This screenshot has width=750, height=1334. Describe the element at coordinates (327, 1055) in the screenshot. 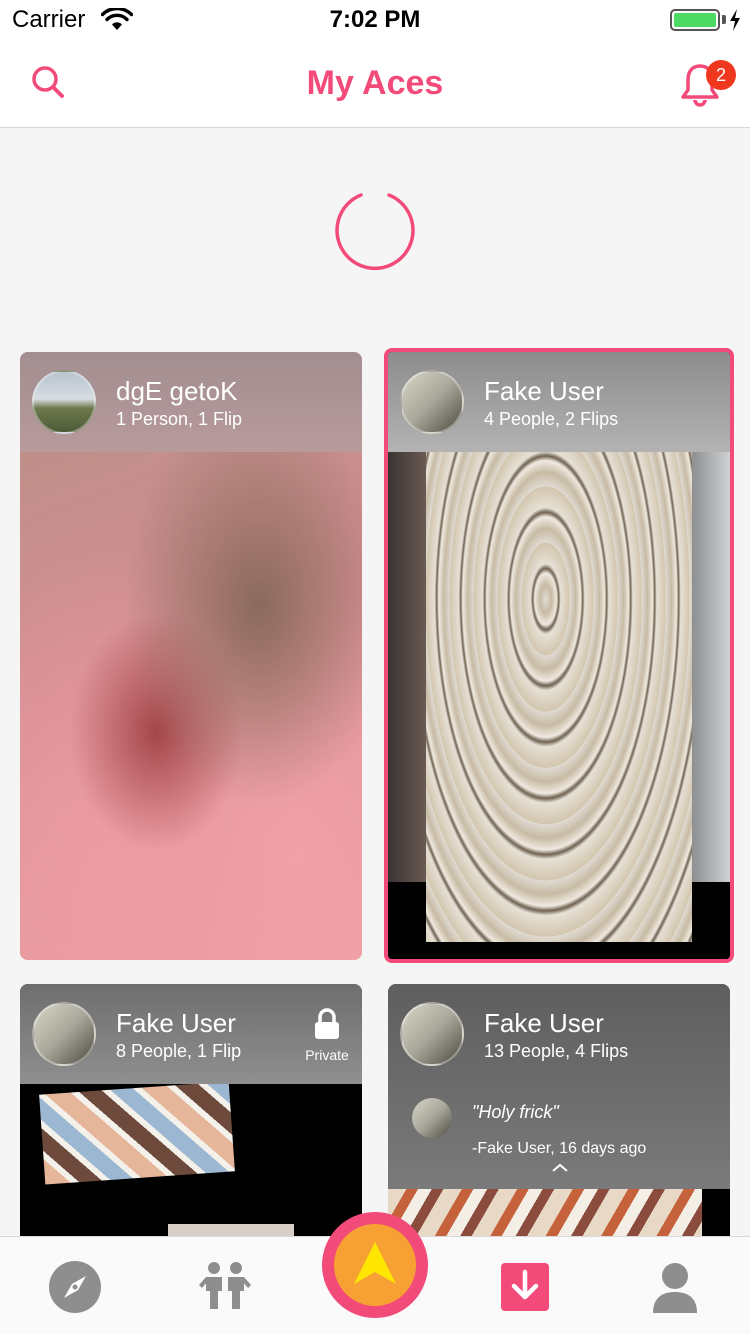

I see `private-label: Private` at that location.